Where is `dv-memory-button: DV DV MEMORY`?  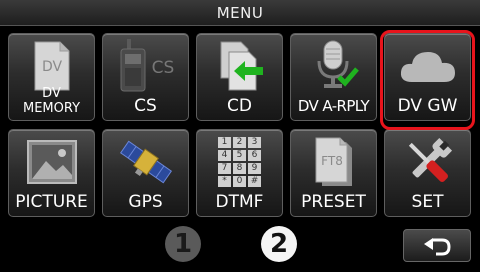
dv-memory-button: DV DV MEMORY is located at coordinates (51, 77).